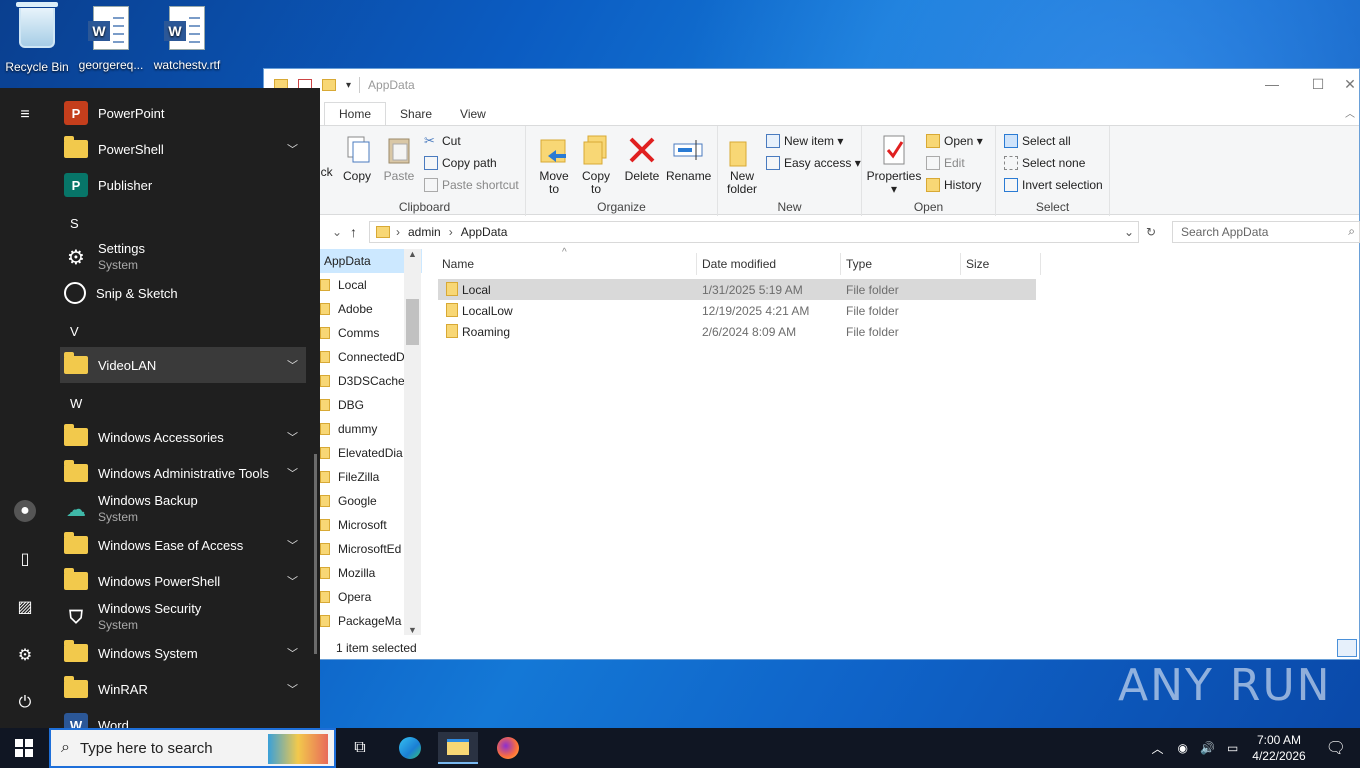 This screenshot has width=1360, height=768. What do you see at coordinates (412, 630) in the screenshot?
I see `scroll-down-icon: ▼` at bounding box center [412, 630].